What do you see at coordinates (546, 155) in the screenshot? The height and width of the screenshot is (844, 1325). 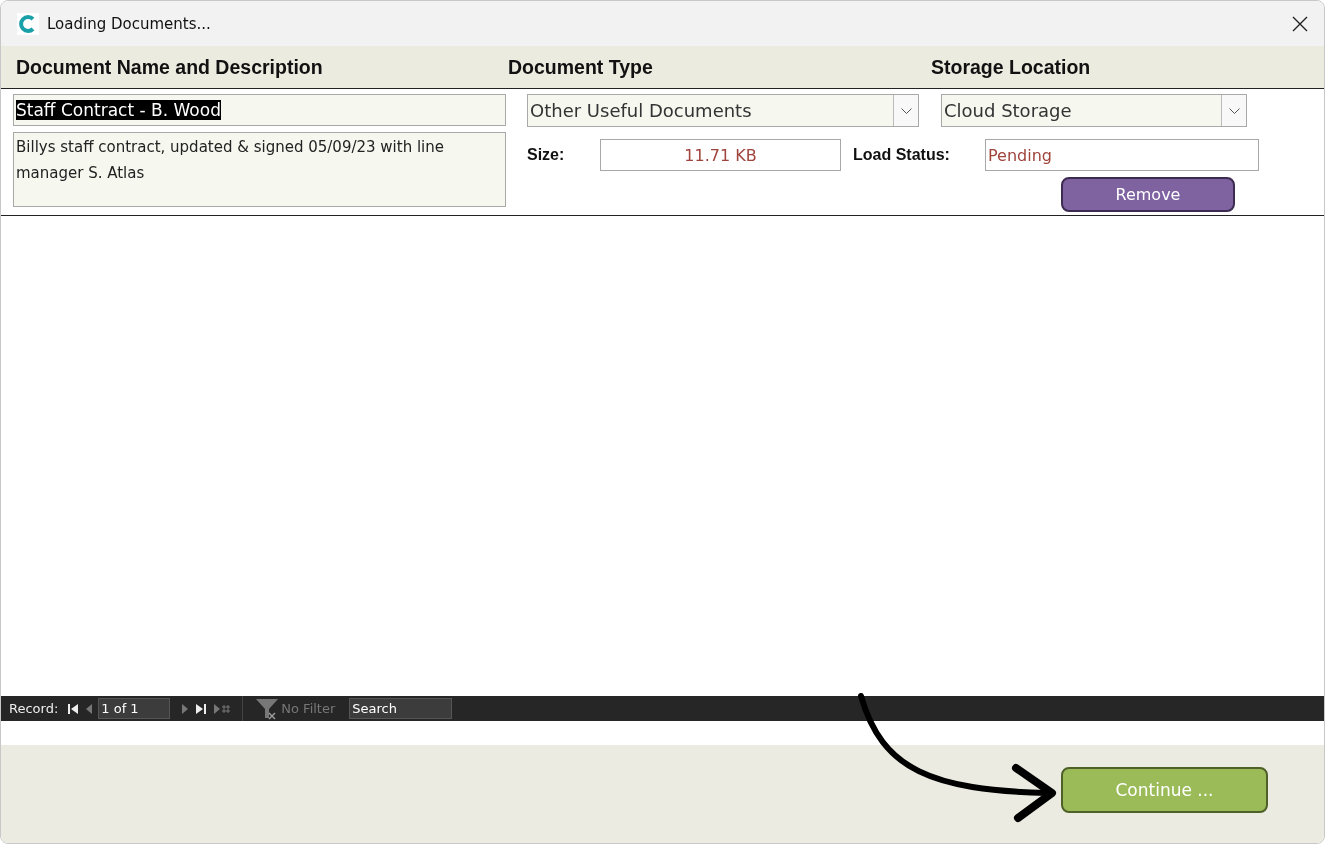 I see `size-label: Size:` at bounding box center [546, 155].